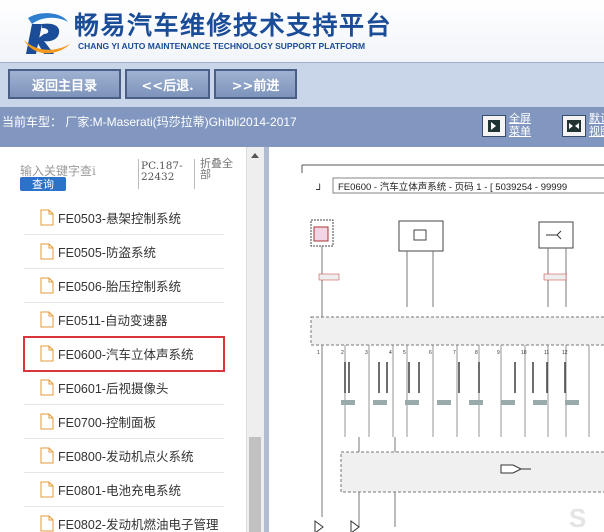 The height and width of the screenshot is (532, 604). Describe the element at coordinates (577, 517) in the screenshot. I see `svg-text: S` at that location.